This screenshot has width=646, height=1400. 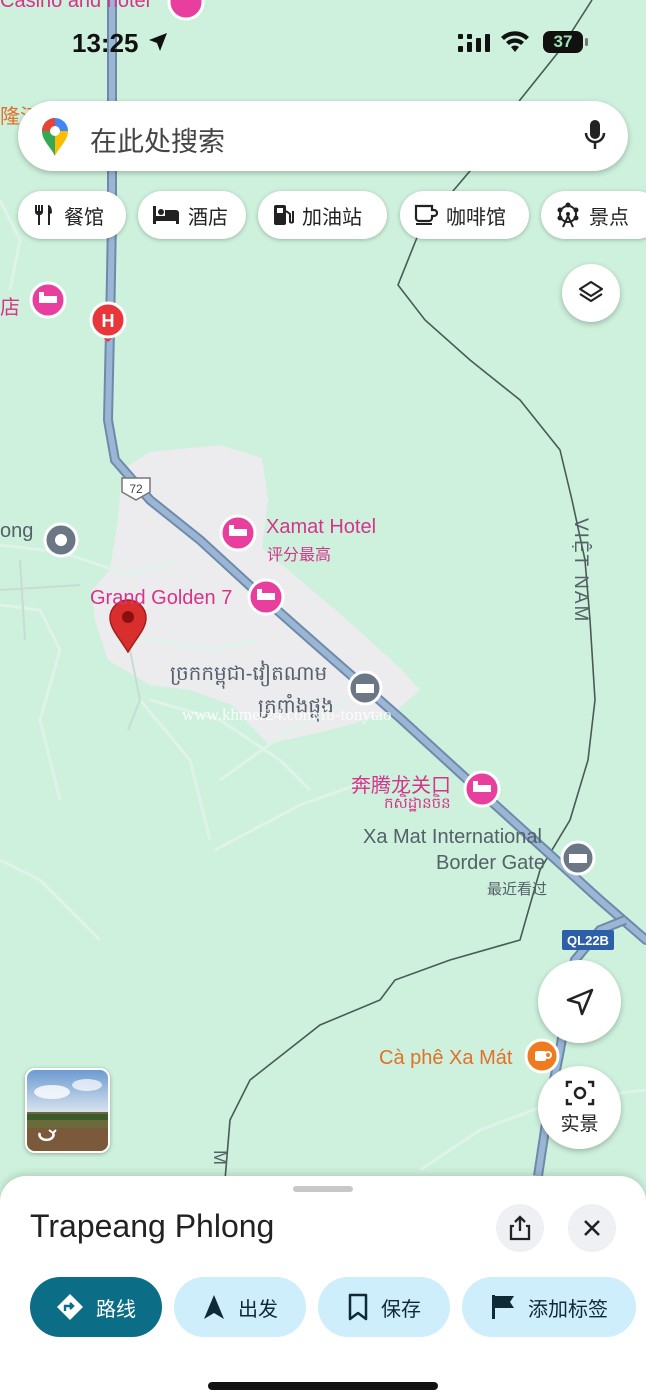 I want to click on search-bar: 在此处搜索, so click(x=323, y=136).